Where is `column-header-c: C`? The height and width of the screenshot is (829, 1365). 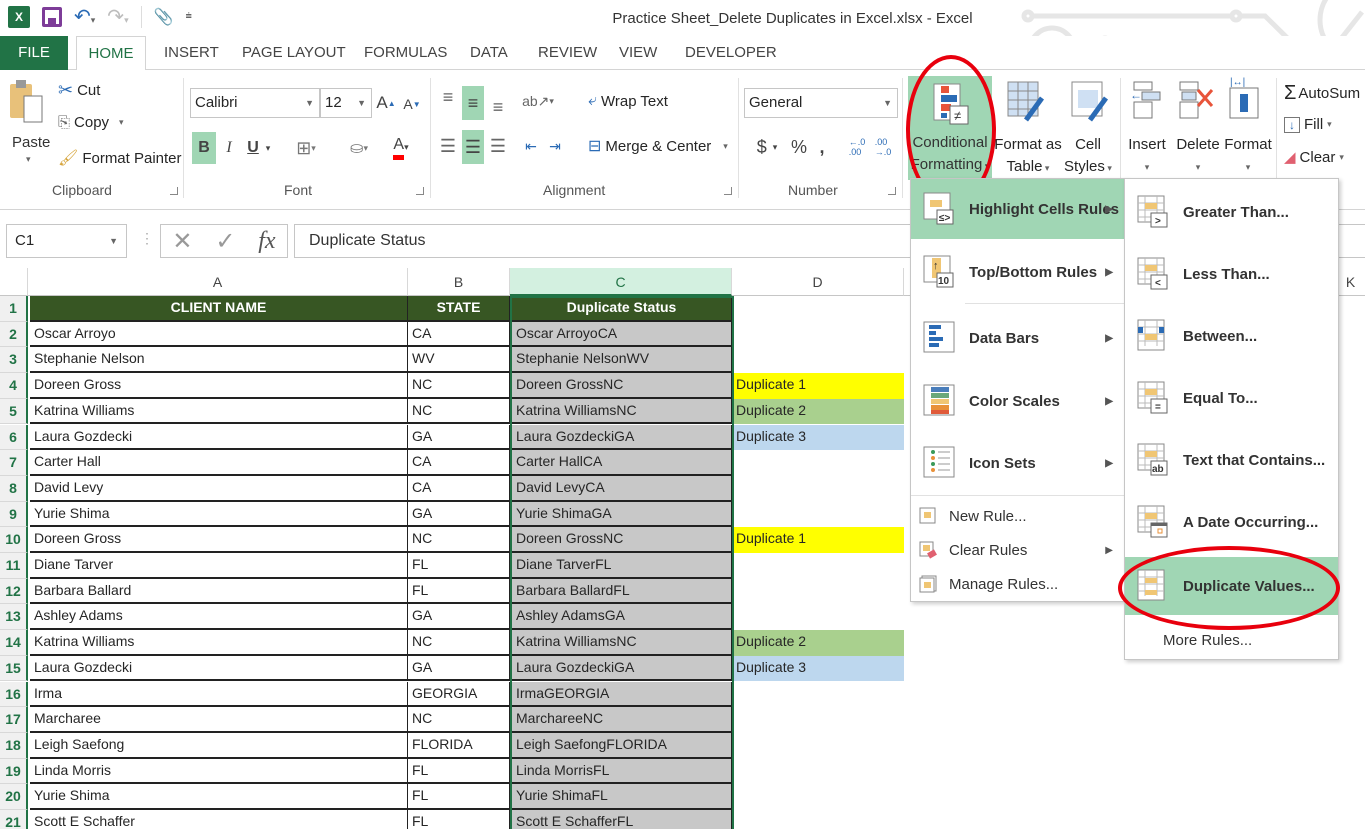
column-header-c: C is located at coordinates (621, 282).